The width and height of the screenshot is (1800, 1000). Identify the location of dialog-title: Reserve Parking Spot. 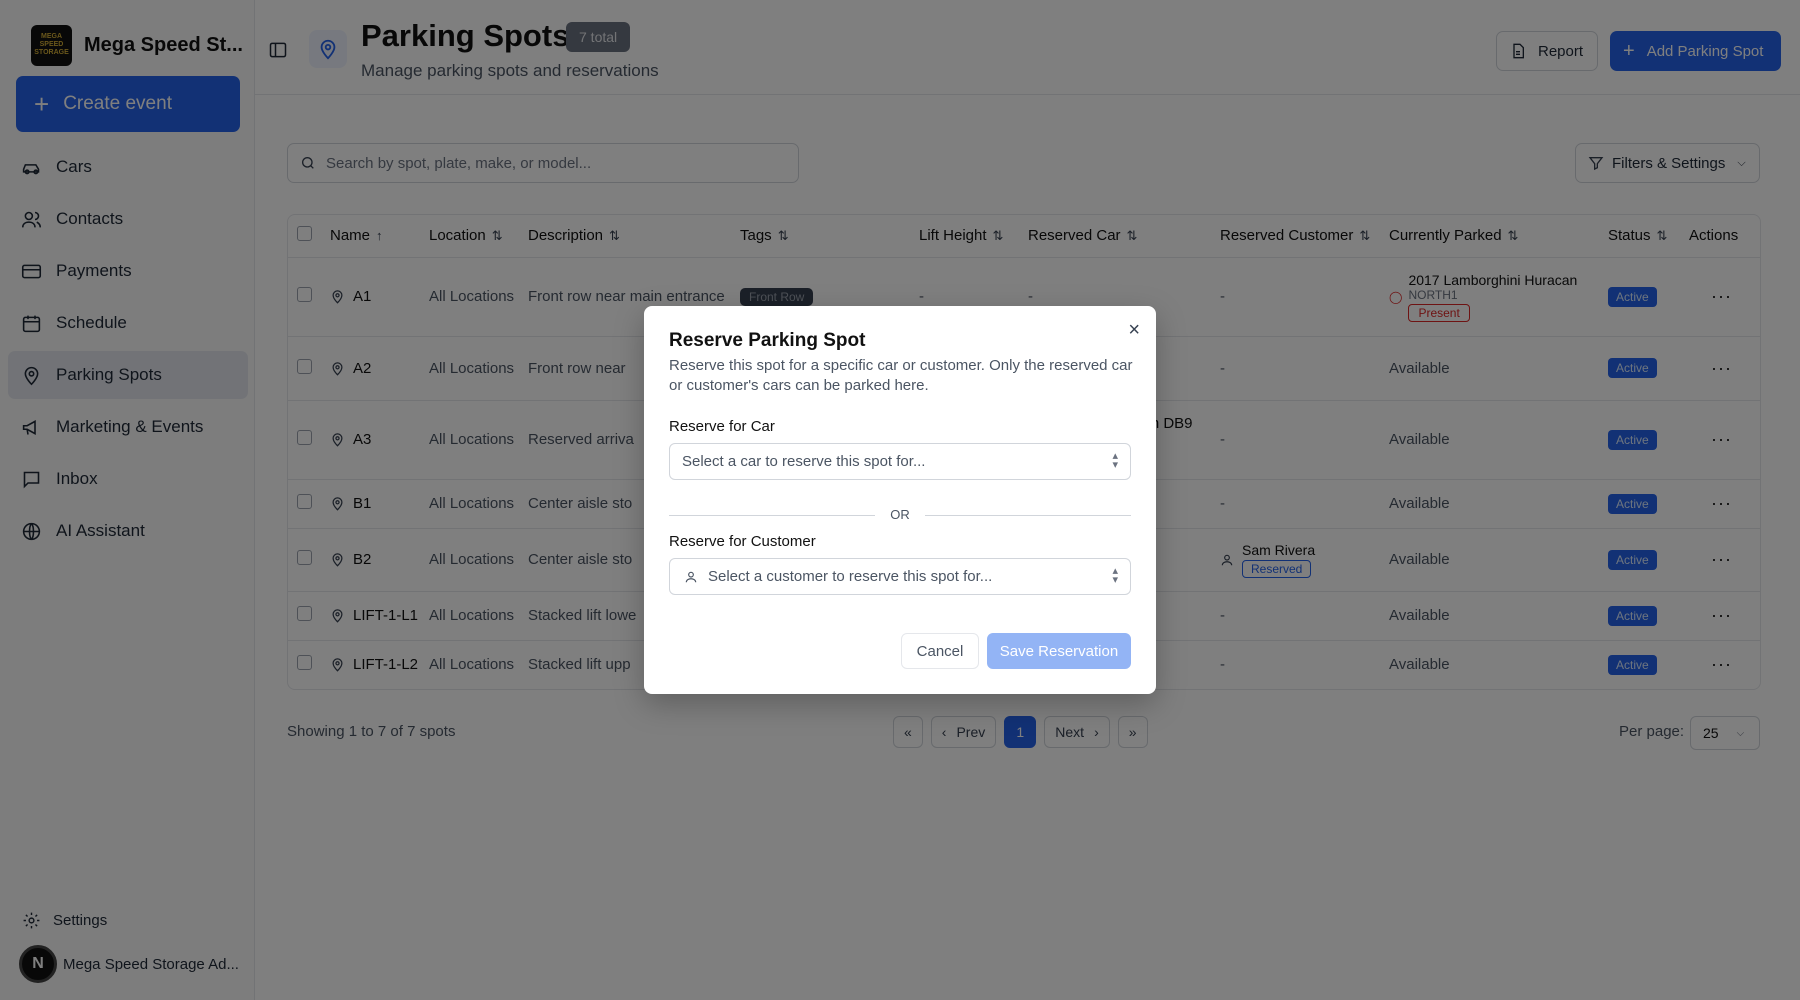
(767, 340).